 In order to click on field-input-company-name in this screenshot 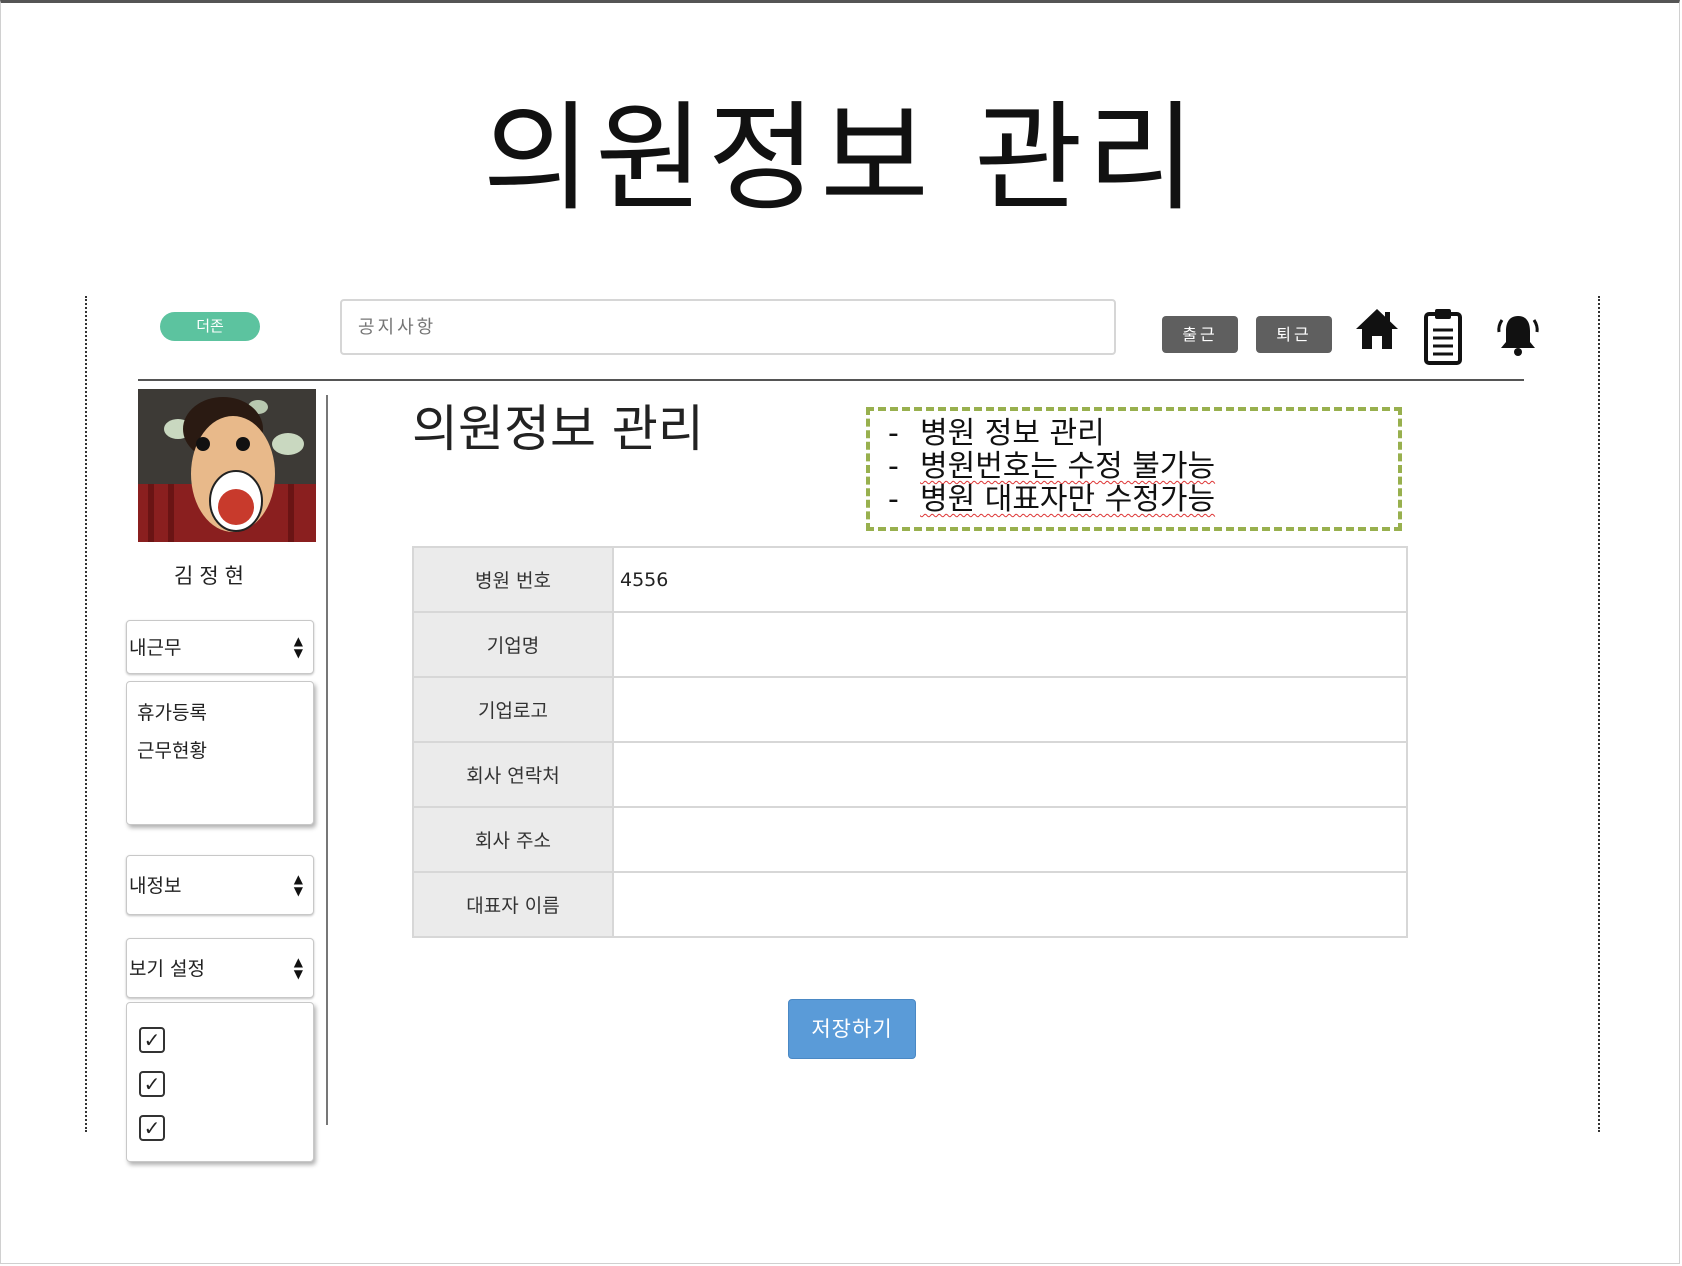, I will do `click(1010, 644)`.